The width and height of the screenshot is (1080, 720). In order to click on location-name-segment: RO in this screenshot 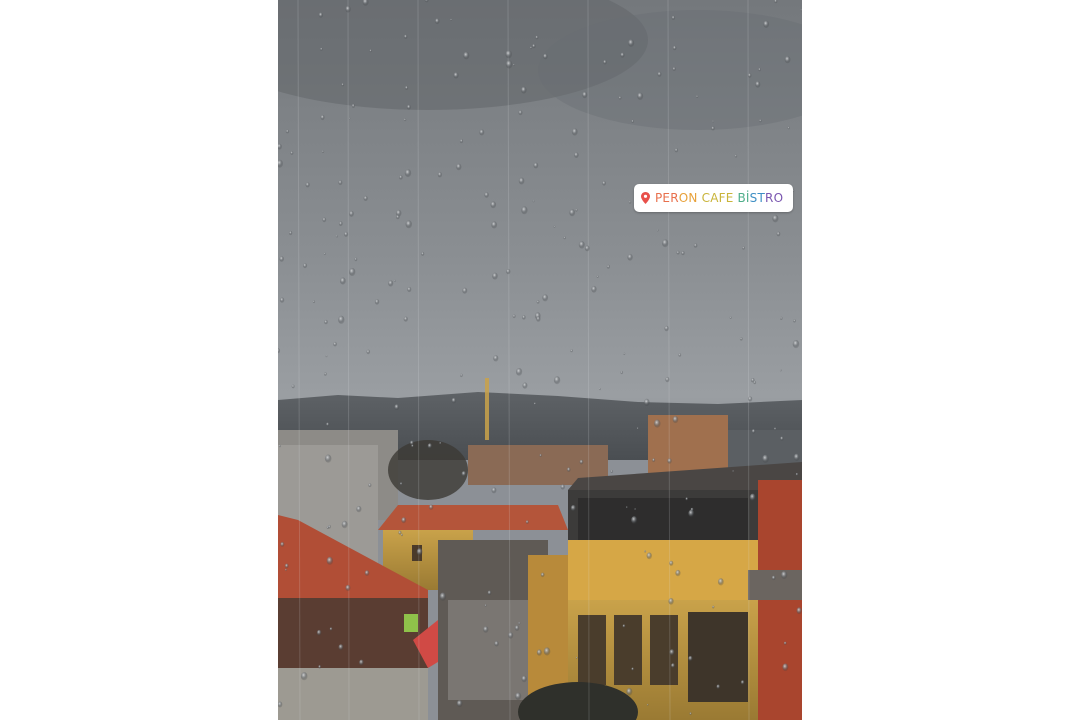, I will do `click(774, 198)`.